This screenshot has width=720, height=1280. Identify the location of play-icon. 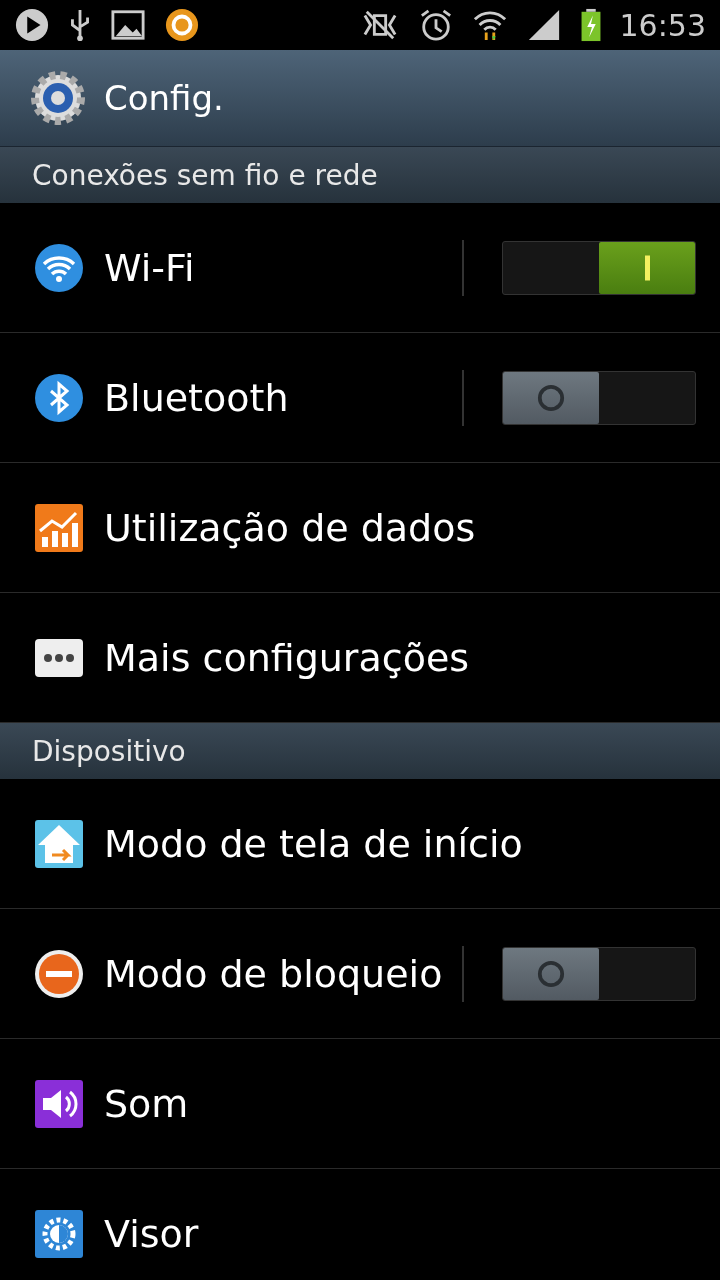
(32, 25).